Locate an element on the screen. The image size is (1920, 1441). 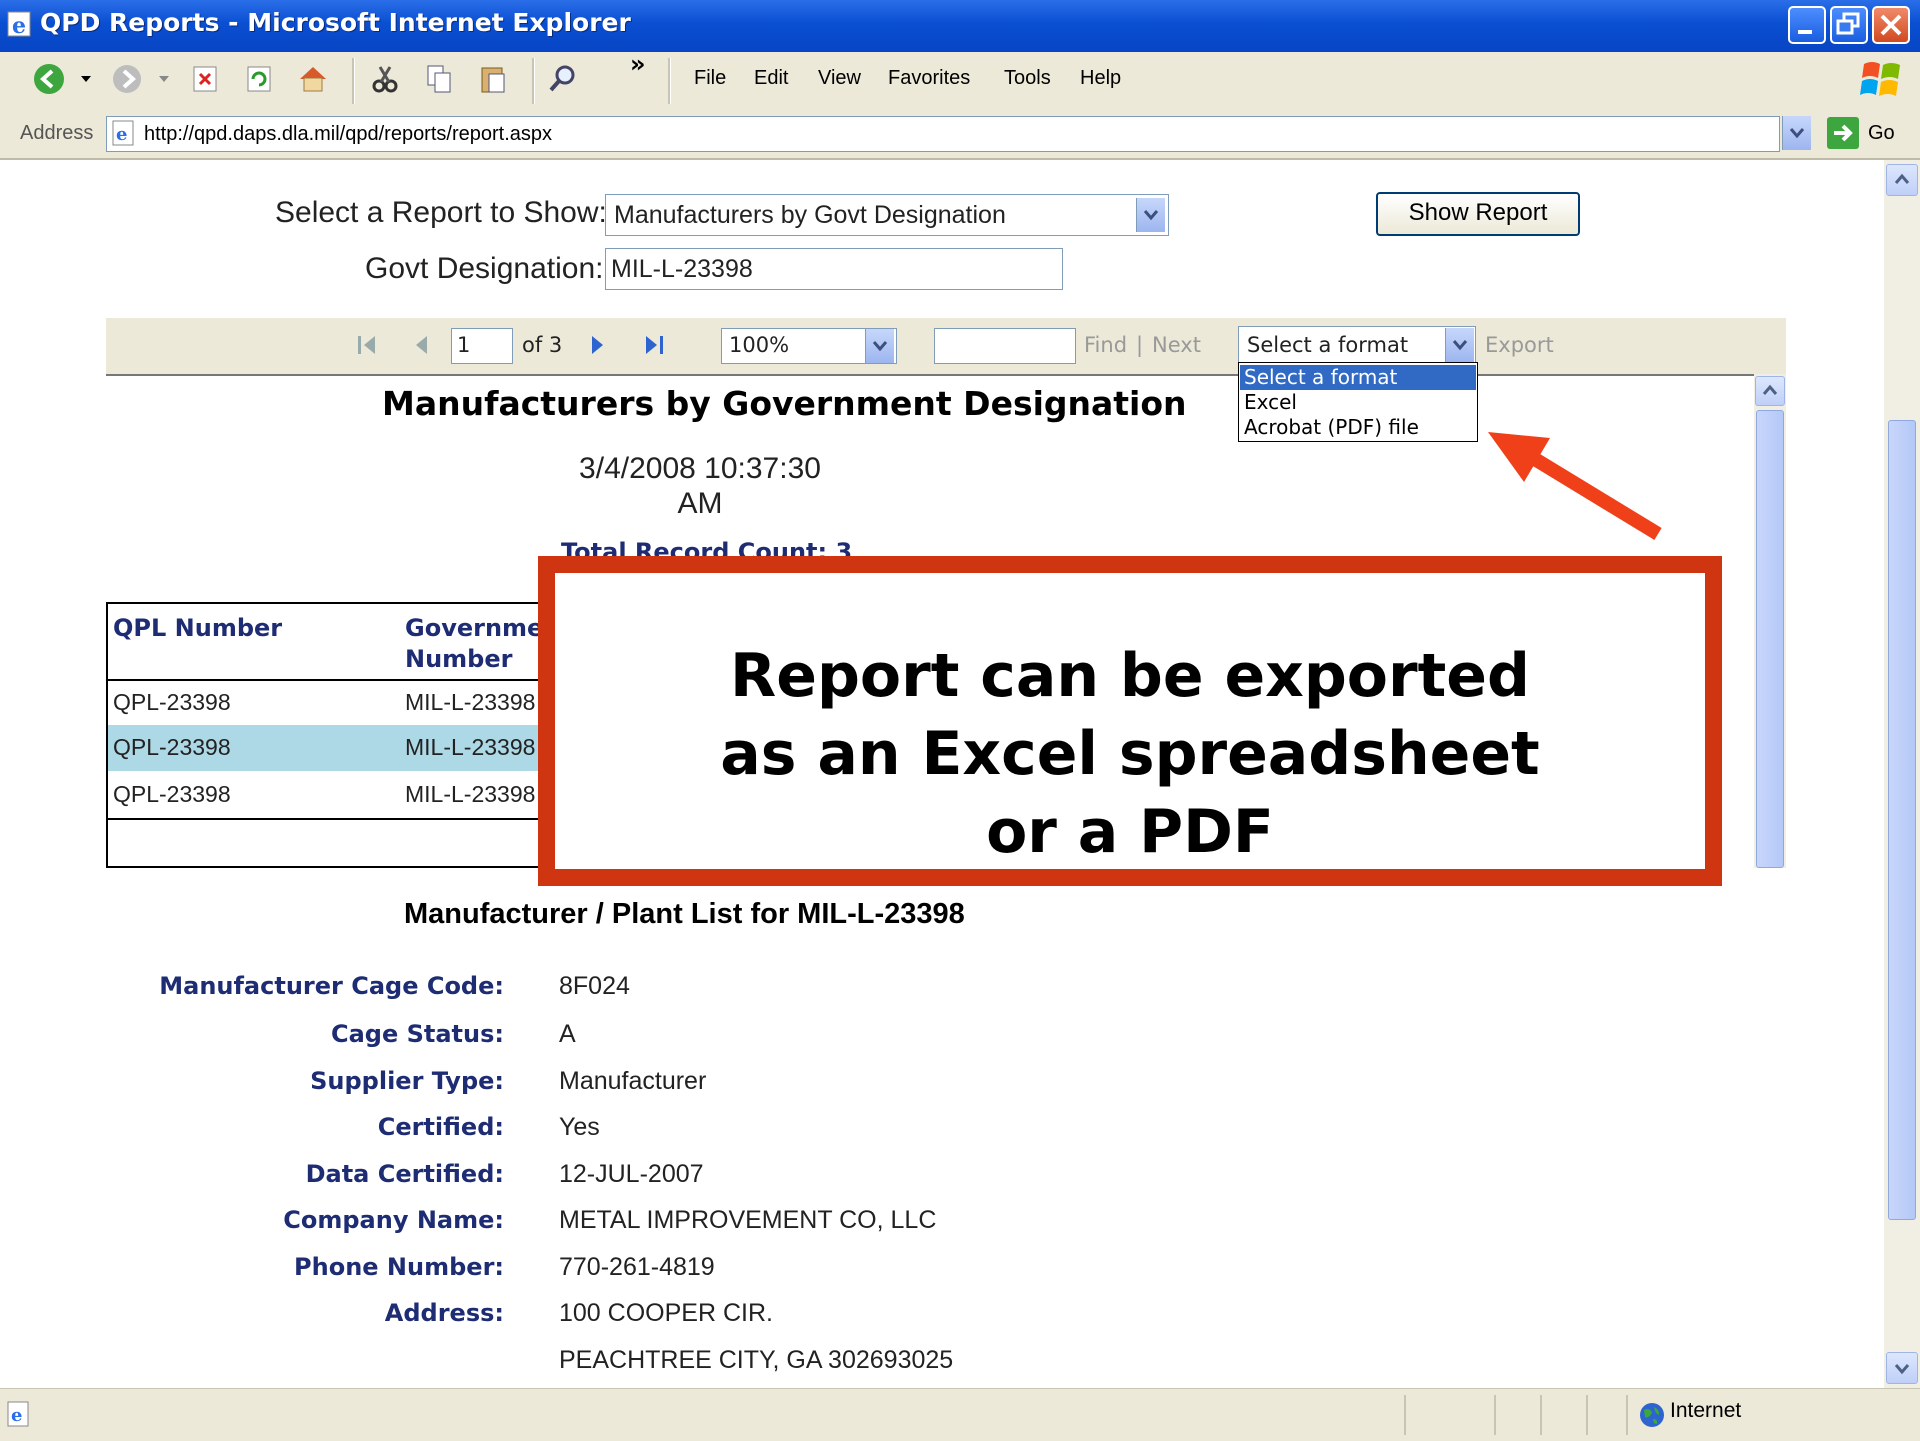
page-icon: e is located at coordinates (123, 133).